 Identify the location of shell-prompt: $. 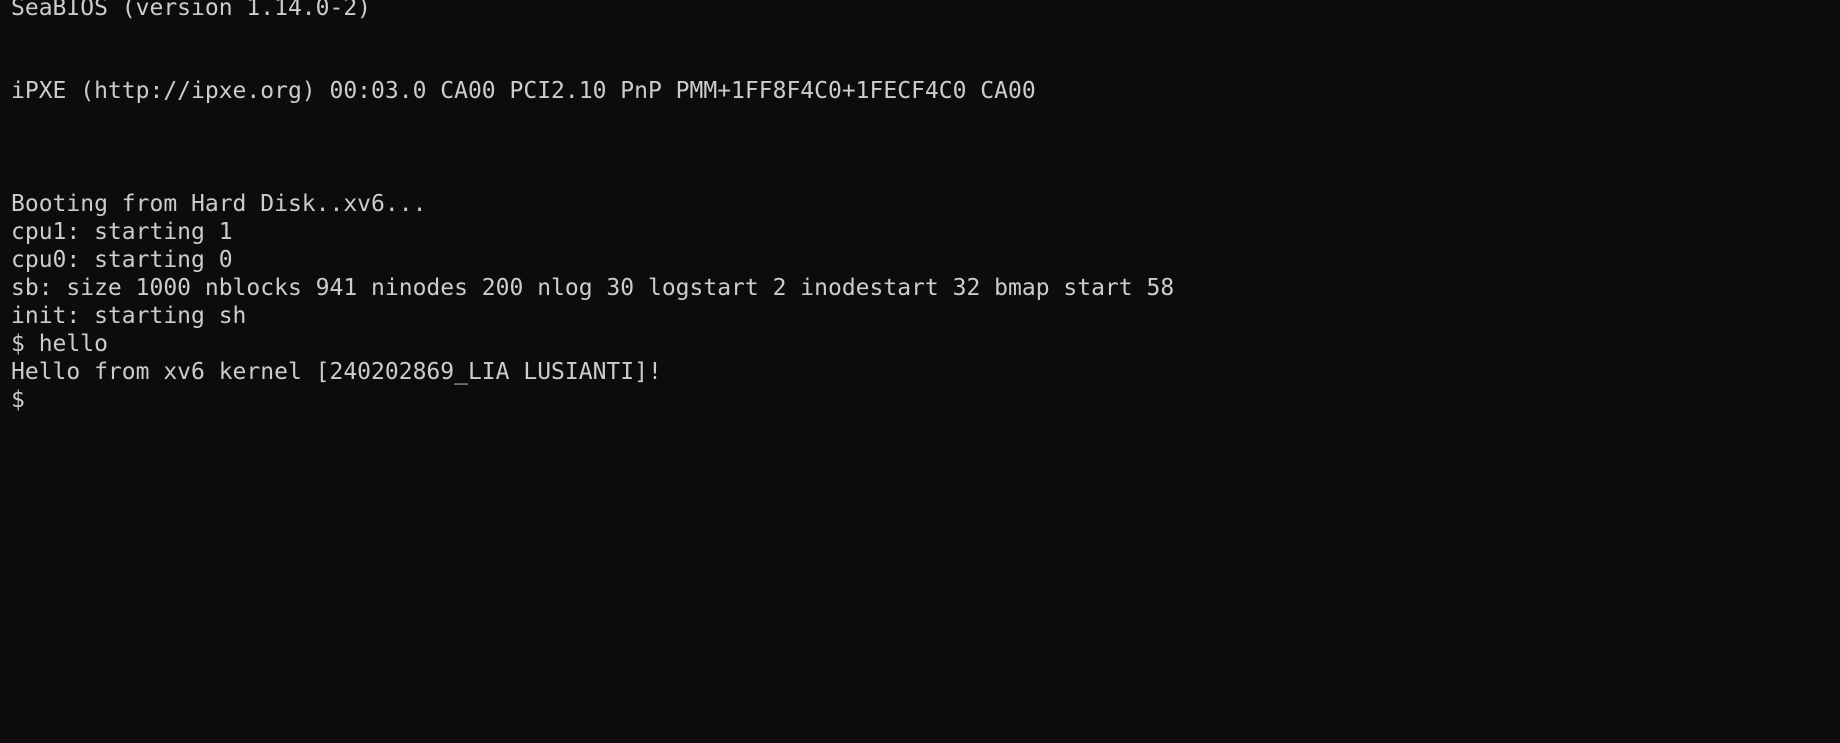
(18, 400).